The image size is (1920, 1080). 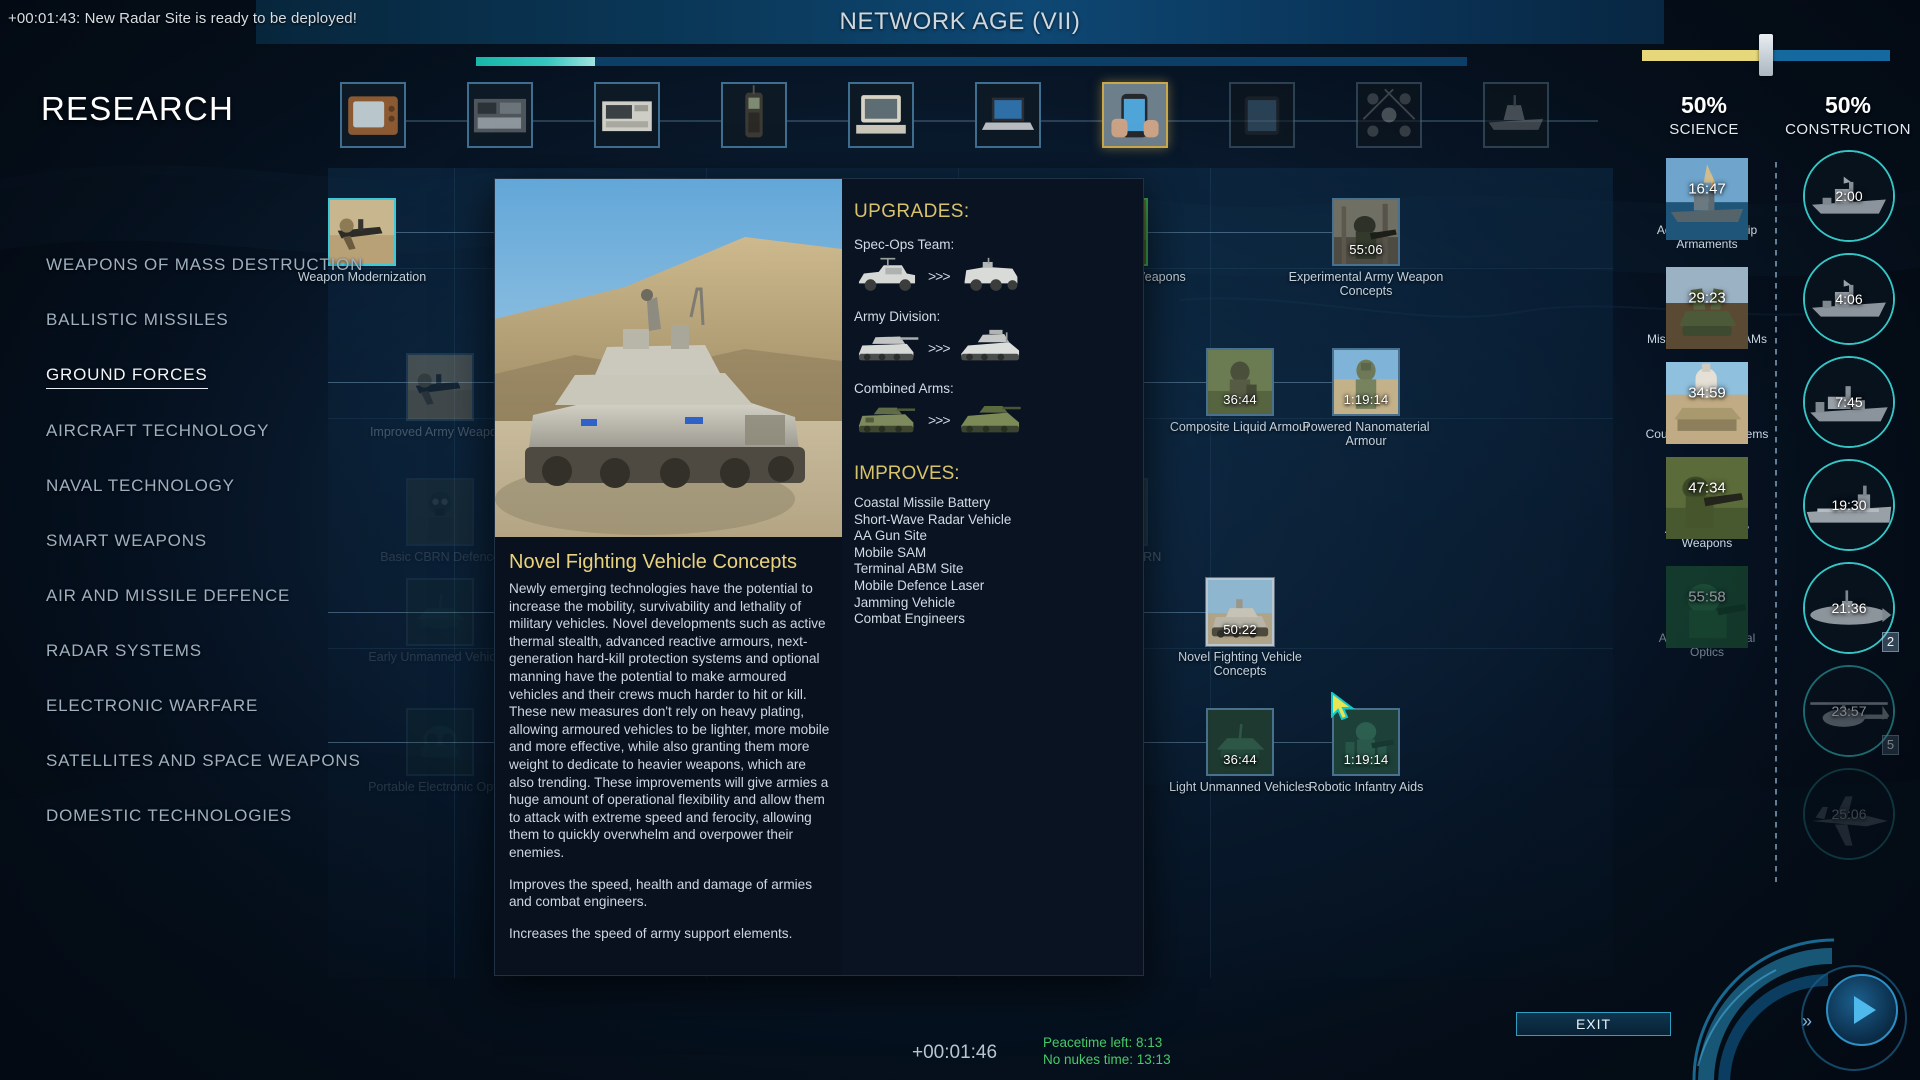 I want to click on category-item-8: ELECTRONIC WARFARE, so click(x=152, y=707).